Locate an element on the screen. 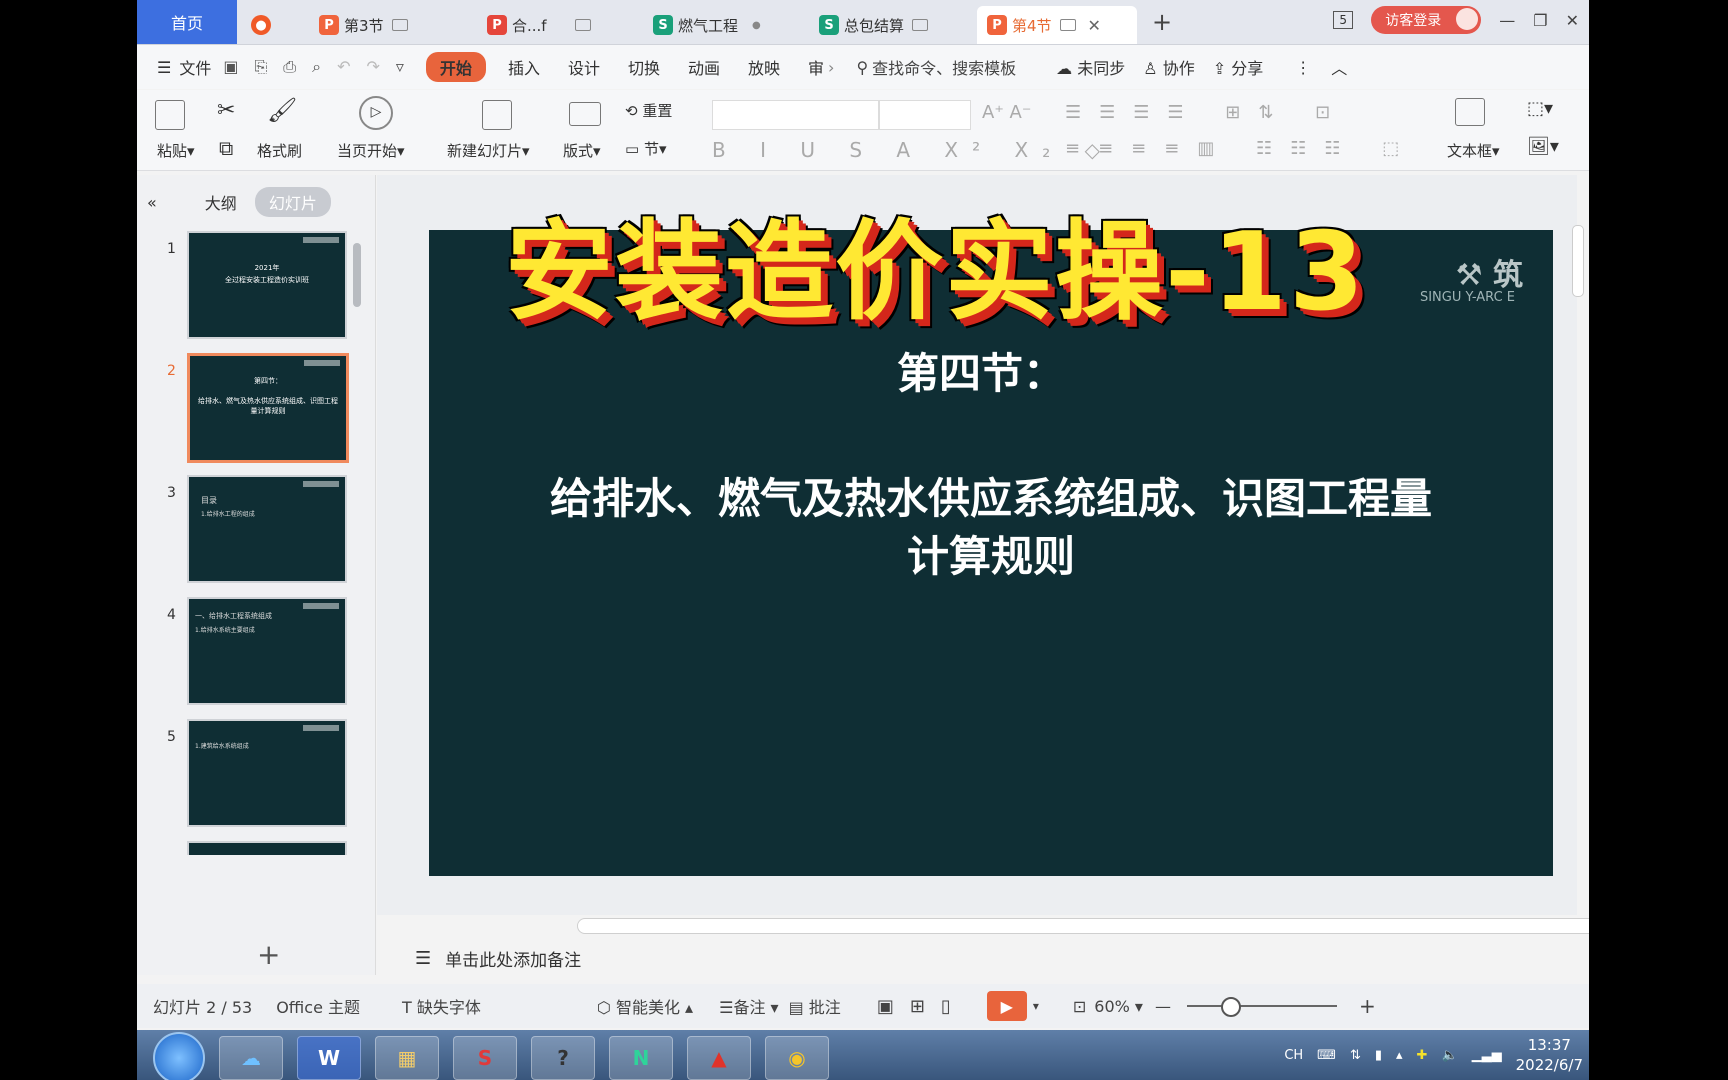 This screenshot has height=1080, width=1728. picture-icon: 🖼▾ is located at coordinates (1543, 146).